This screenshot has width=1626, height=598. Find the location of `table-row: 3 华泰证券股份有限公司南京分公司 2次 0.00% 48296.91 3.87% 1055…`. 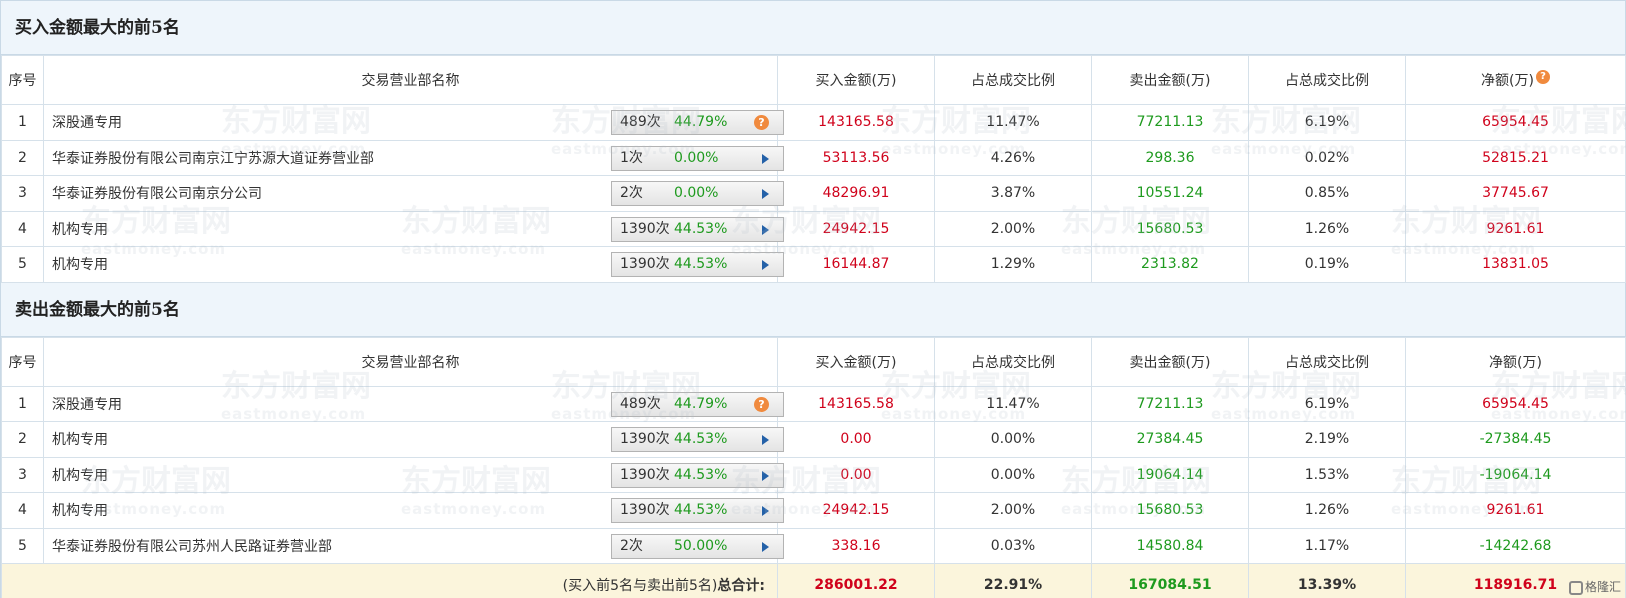

table-row: 3 华泰证券股份有限公司南京分公司 2次 0.00% 48296.91 3.87% 1055… is located at coordinates (813, 193).